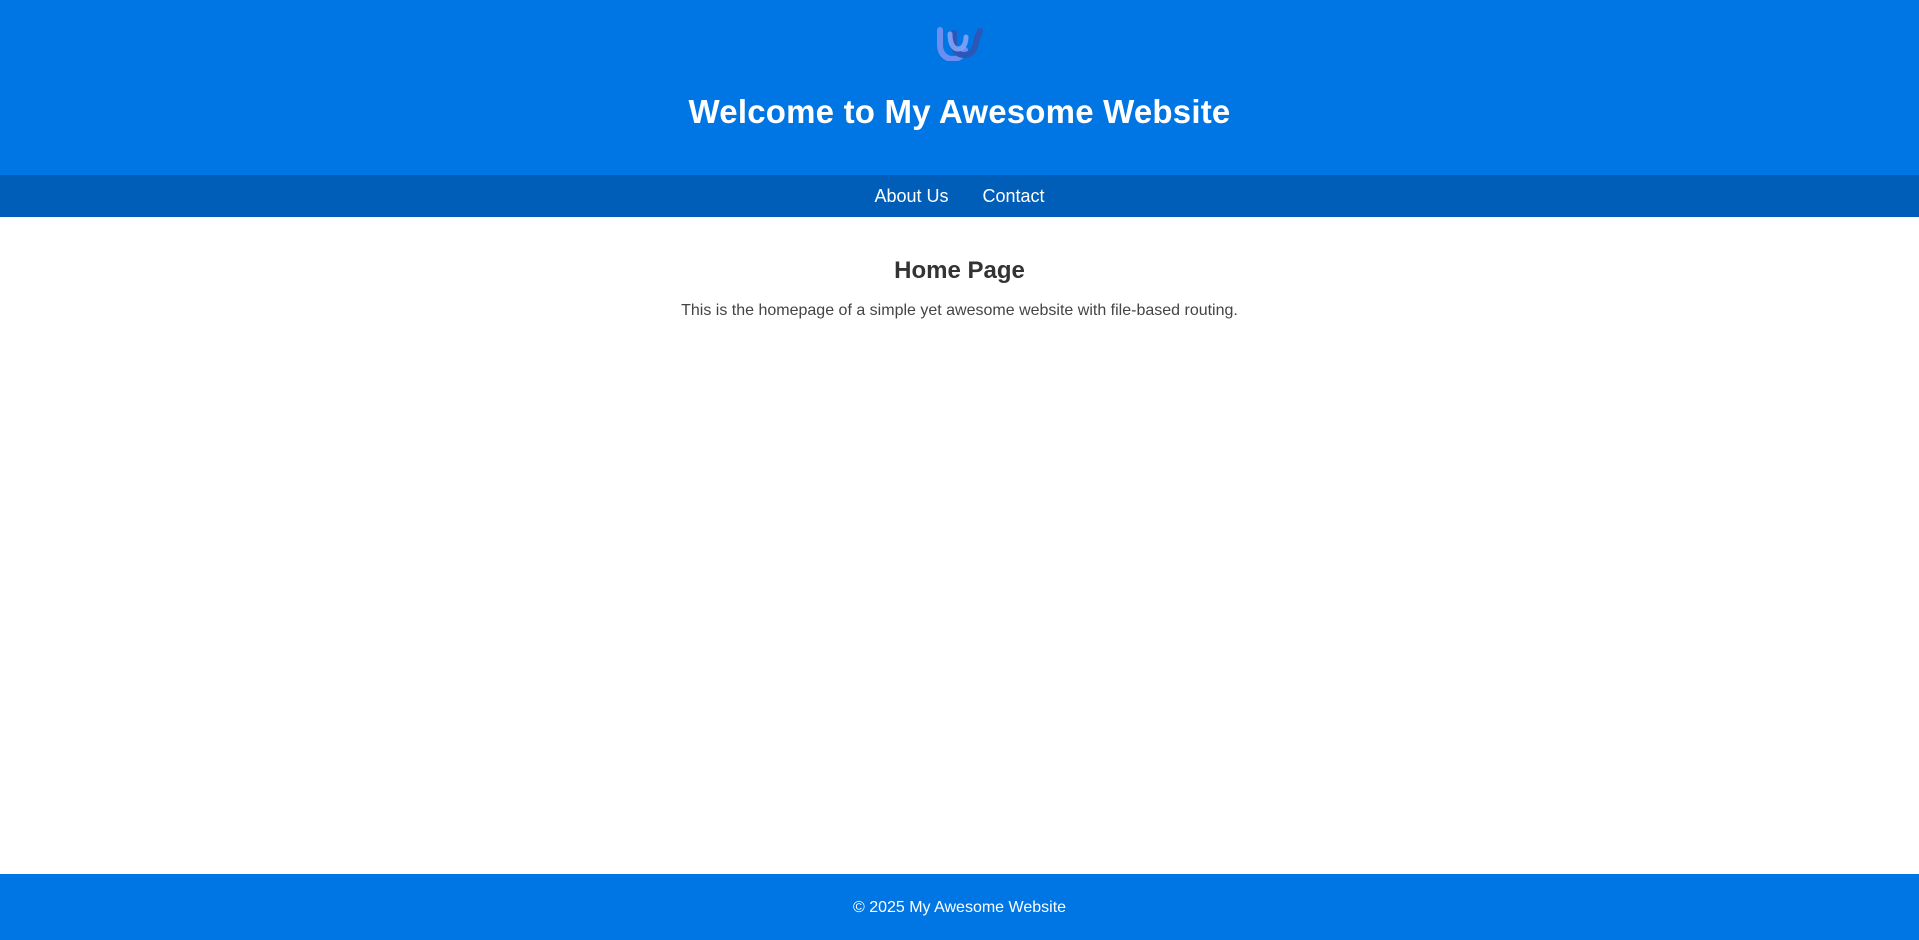 This screenshot has width=1919, height=940. I want to click on nav-link-about-us: About Us, so click(911, 196).